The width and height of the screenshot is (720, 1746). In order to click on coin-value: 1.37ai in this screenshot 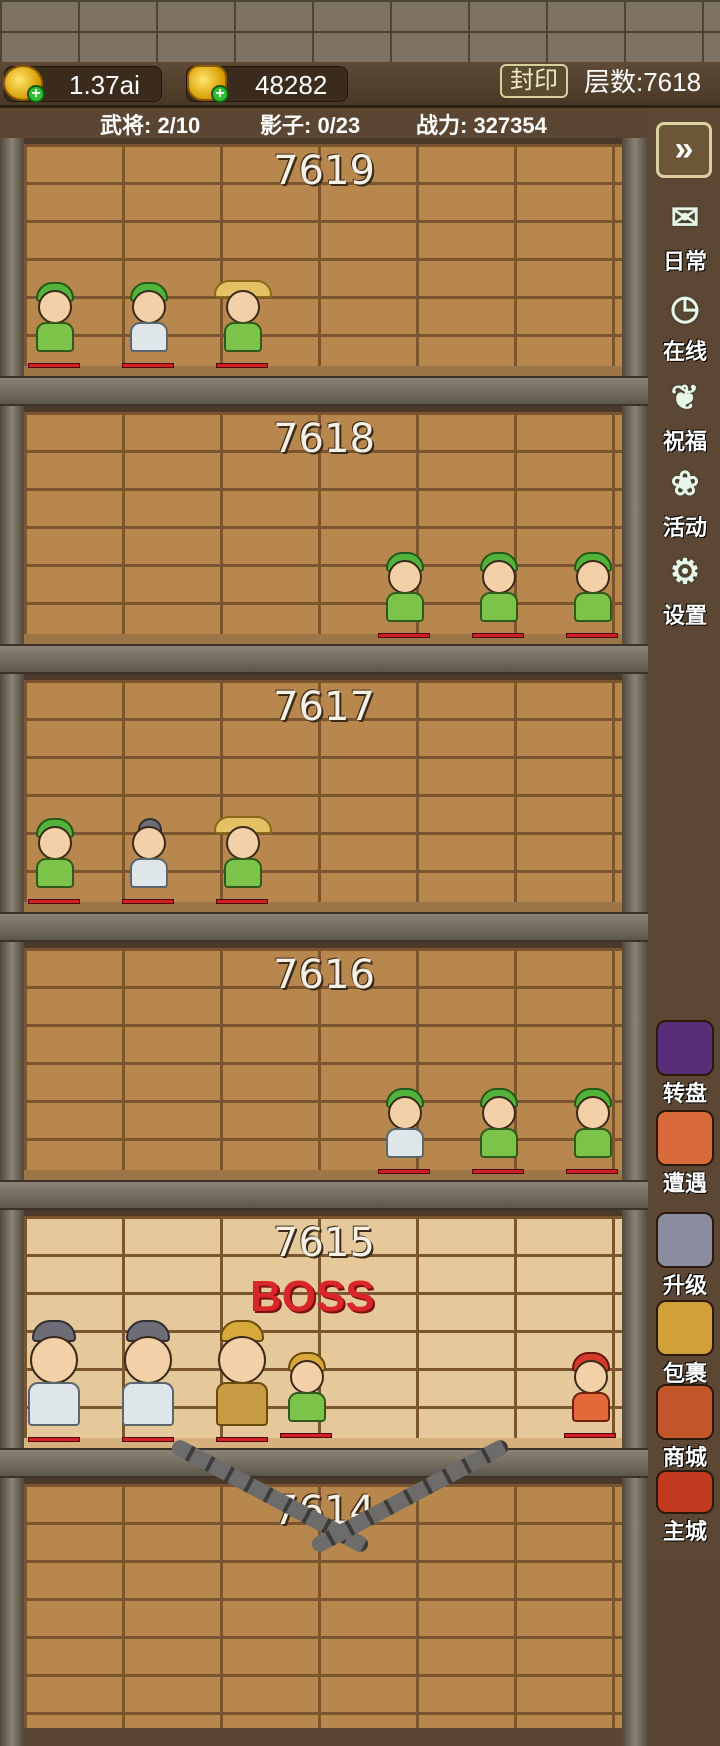, I will do `click(104, 85)`.